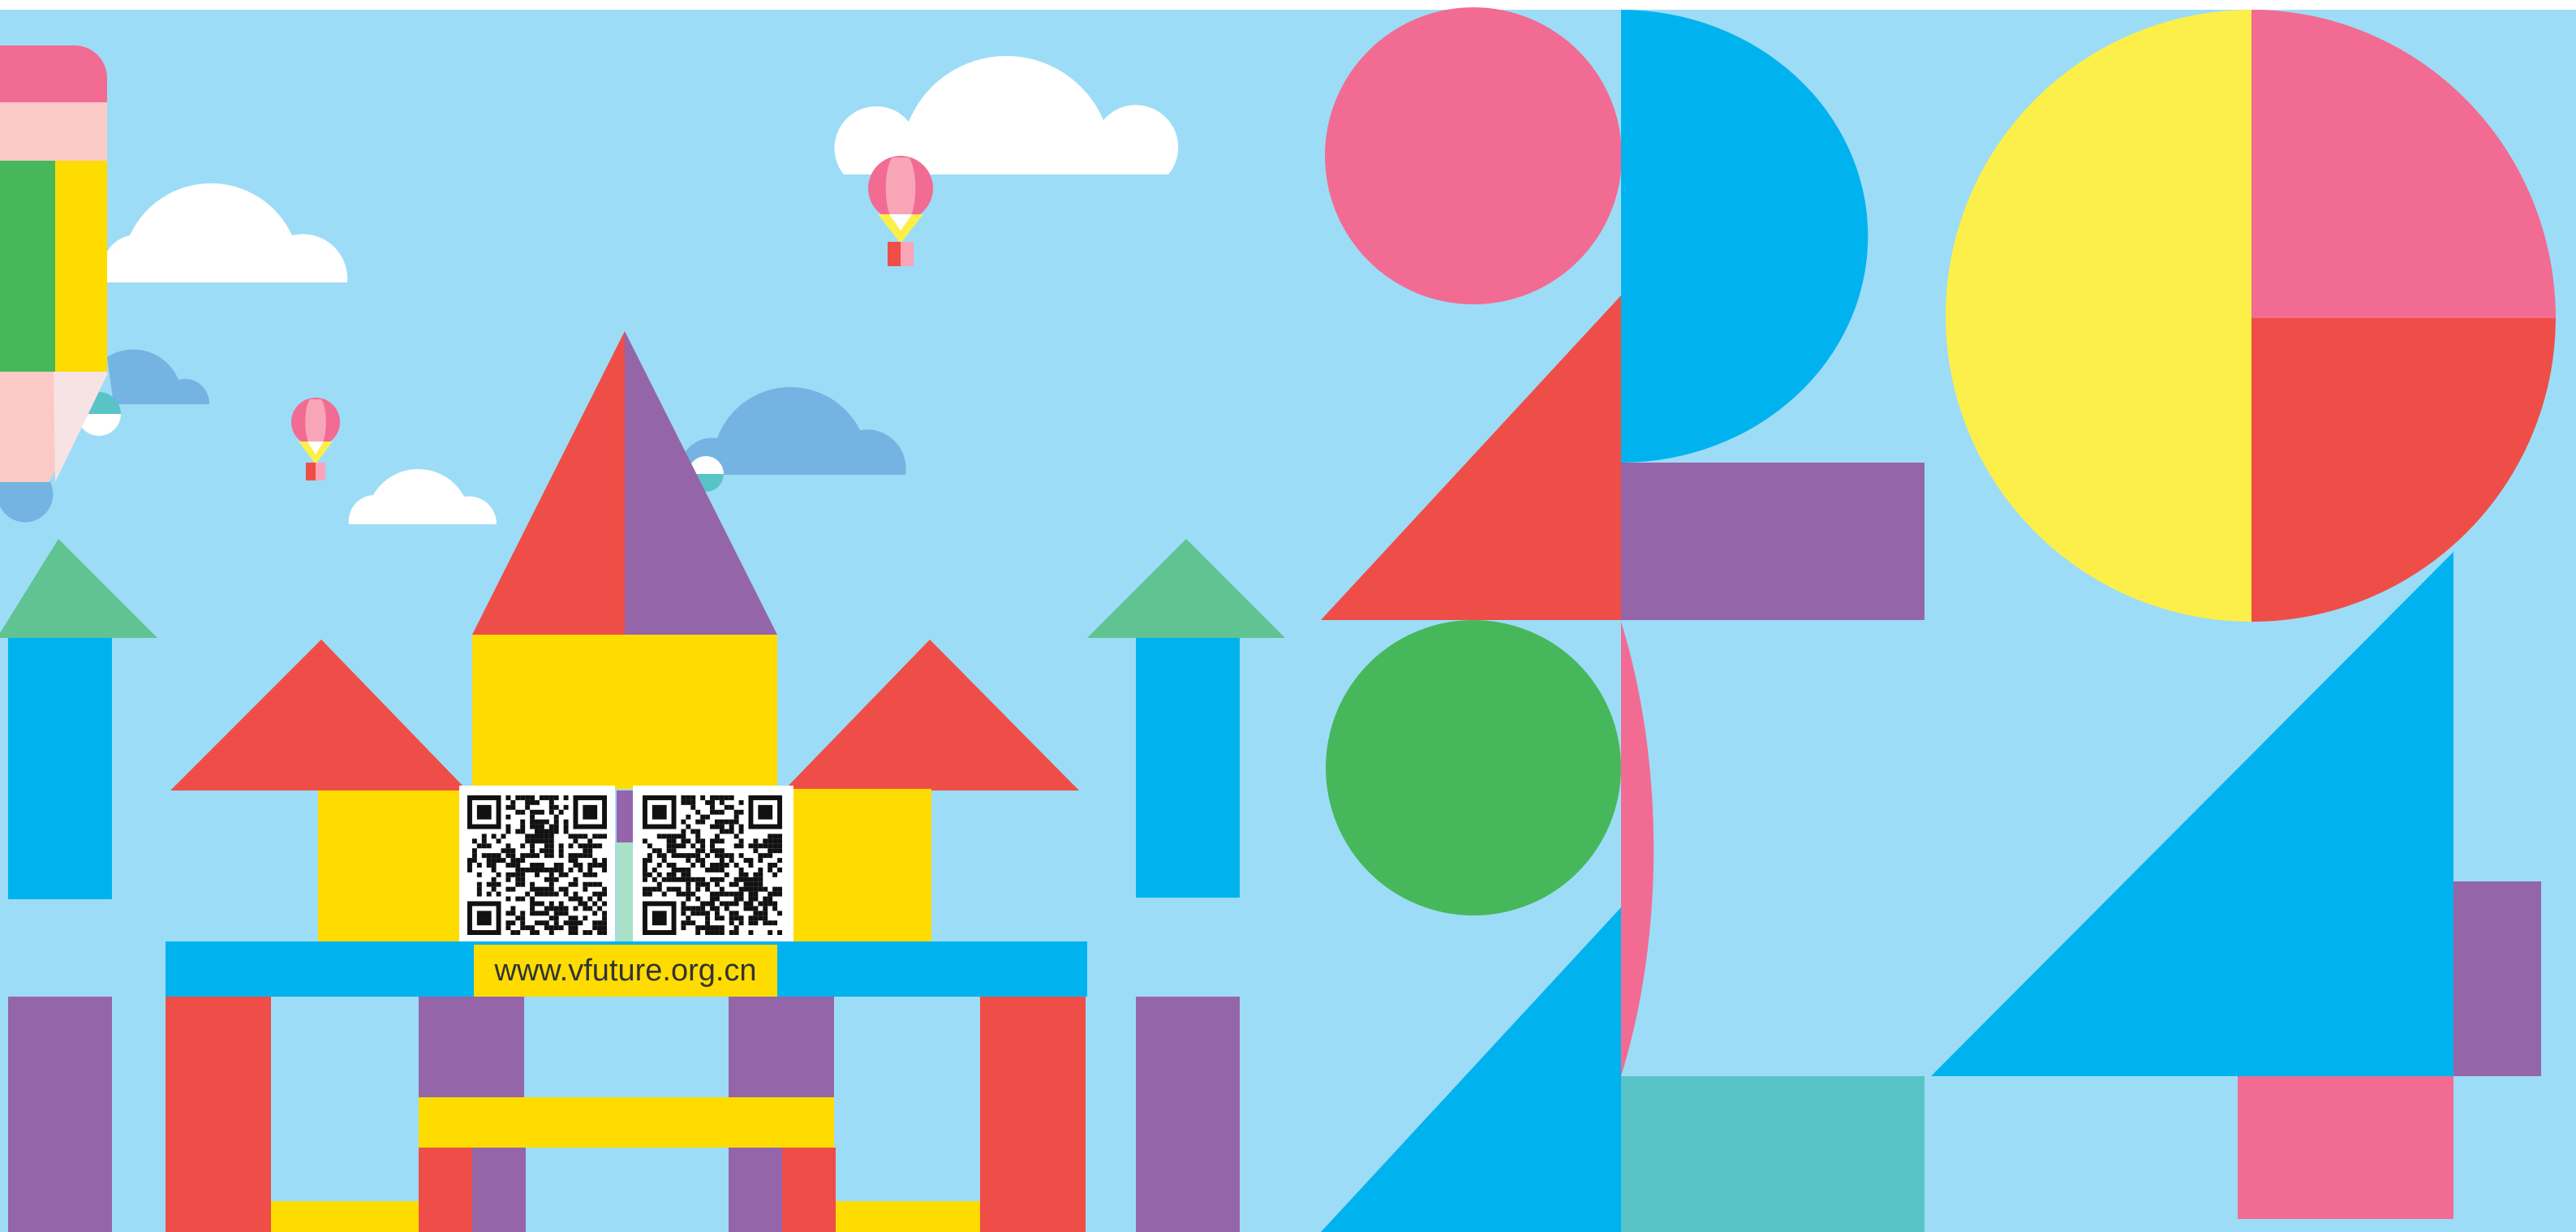  Describe the element at coordinates (626, 1122) in the screenshot. I see `castle-crossbar` at that location.